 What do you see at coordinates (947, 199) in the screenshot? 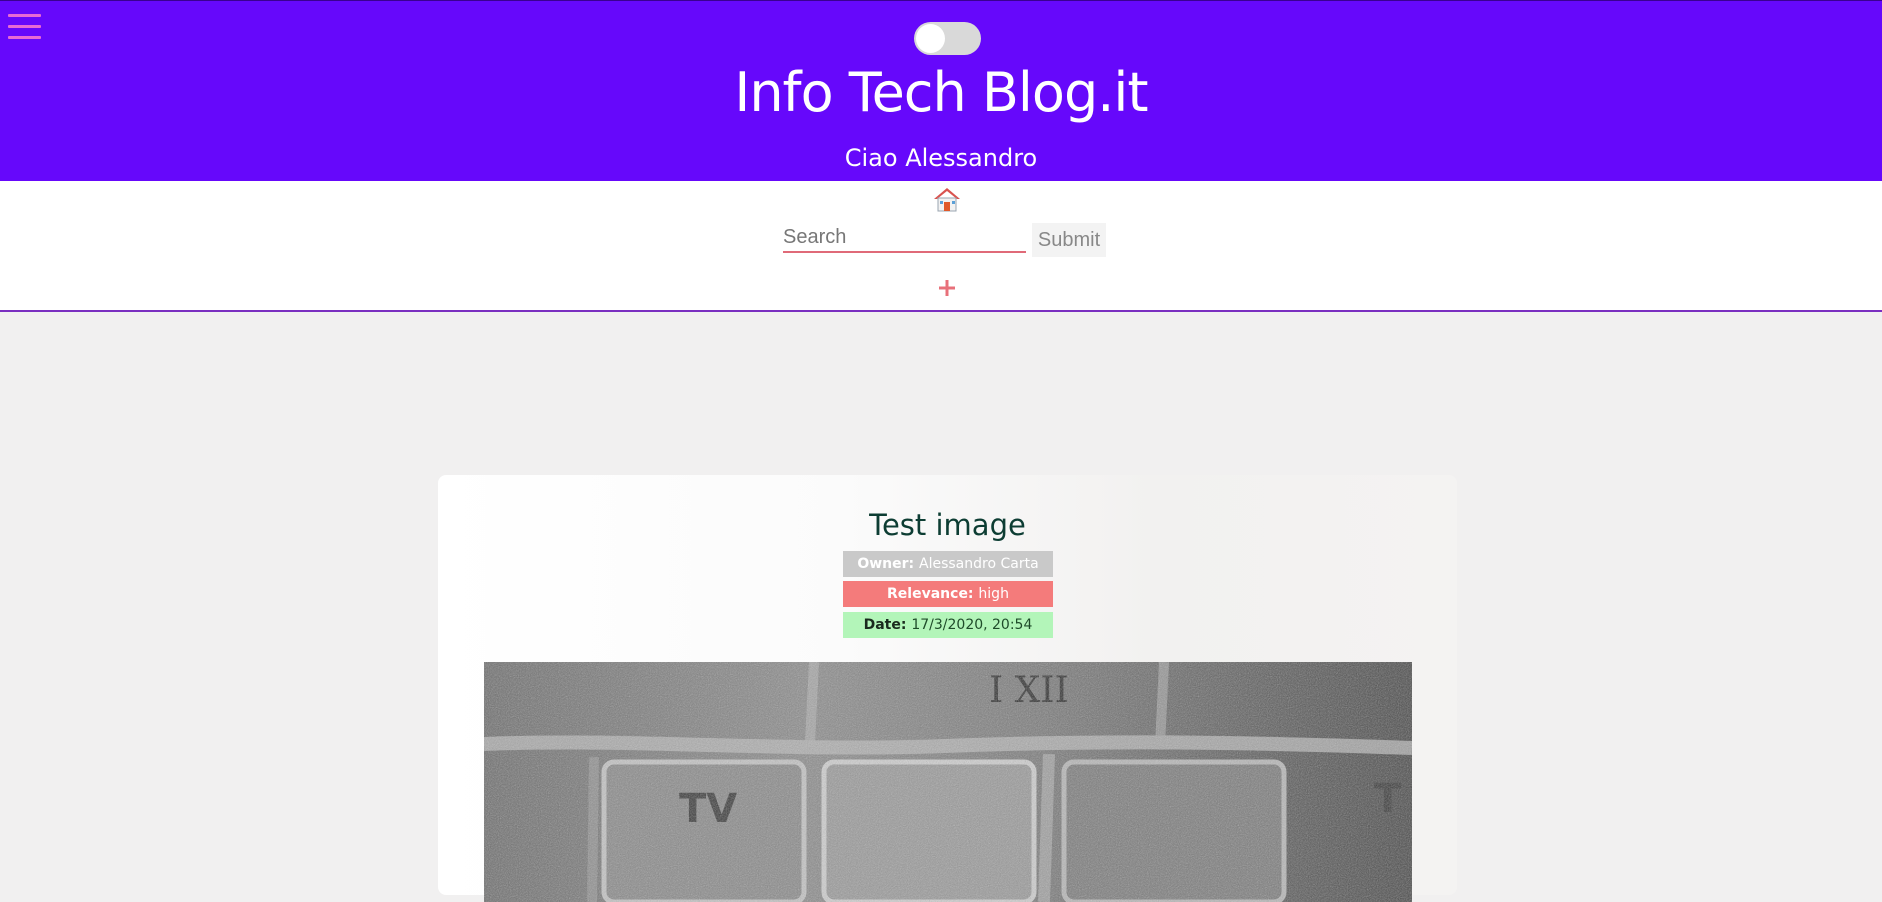
I see `house-icon` at bounding box center [947, 199].